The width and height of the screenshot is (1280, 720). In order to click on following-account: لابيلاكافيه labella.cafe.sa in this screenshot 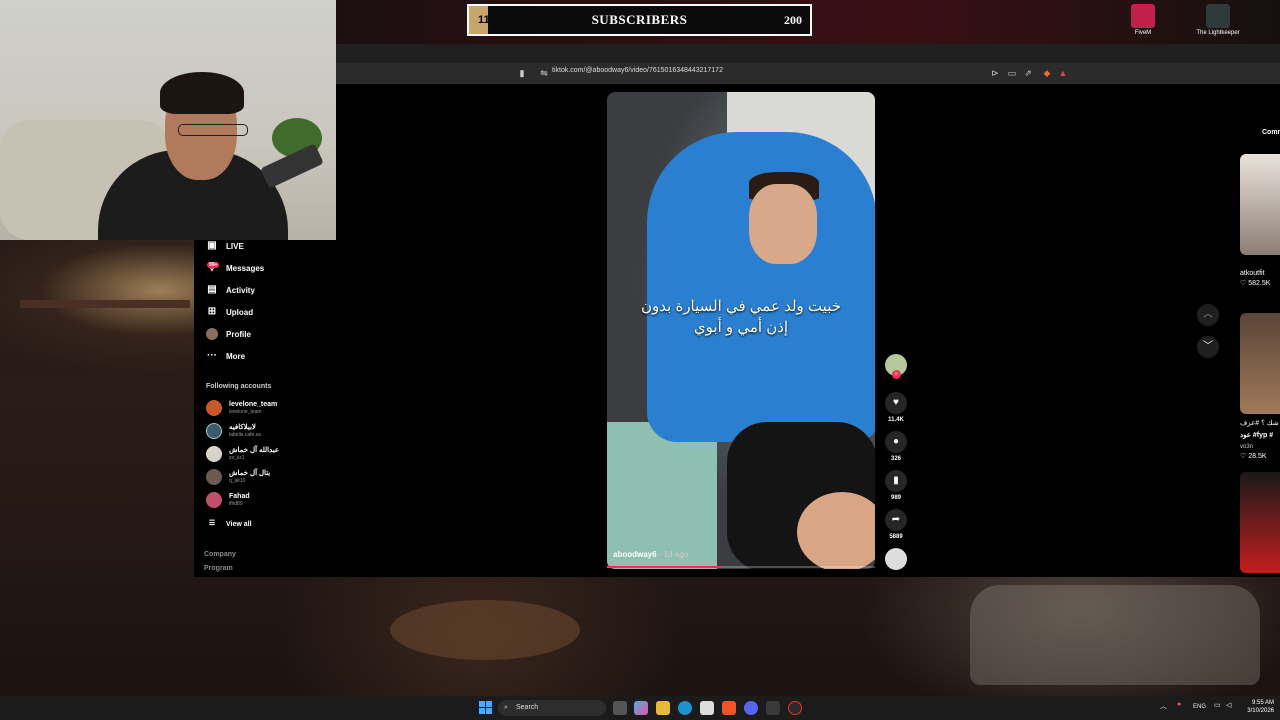, I will do `click(233, 431)`.